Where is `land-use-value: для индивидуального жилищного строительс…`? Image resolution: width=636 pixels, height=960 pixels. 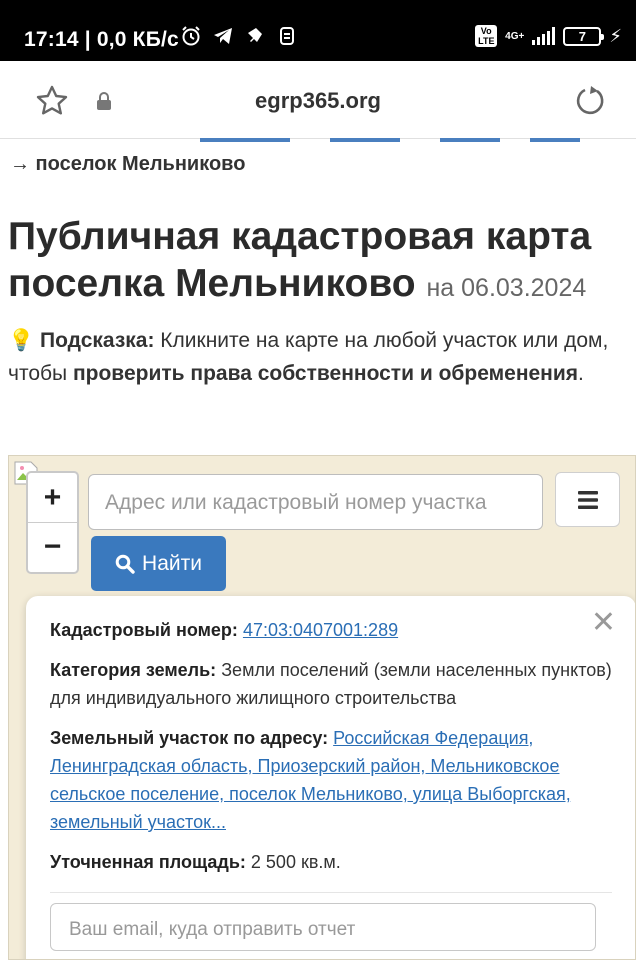 land-use-value: для индивидуального жилищного строительс… is located at coordinates (253, 698).